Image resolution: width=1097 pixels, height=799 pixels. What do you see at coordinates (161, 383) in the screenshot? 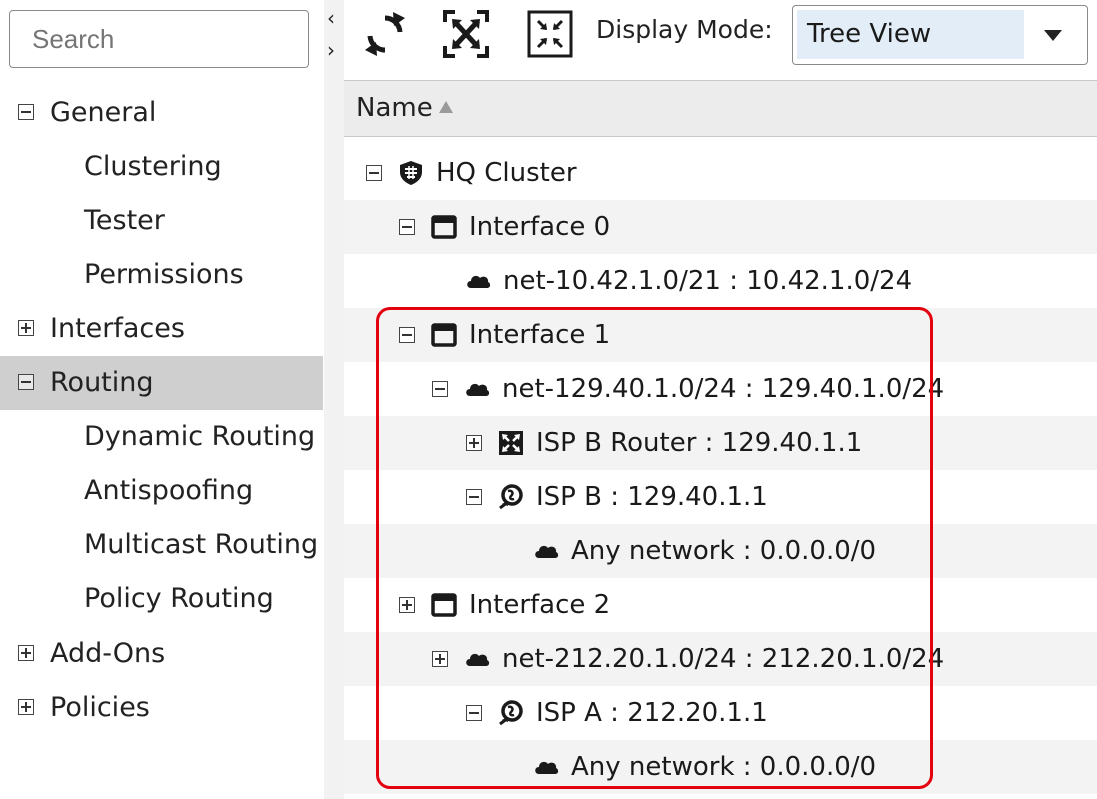
I see `sidebar-item-routing: Routing` at bounding box center [161, 383].